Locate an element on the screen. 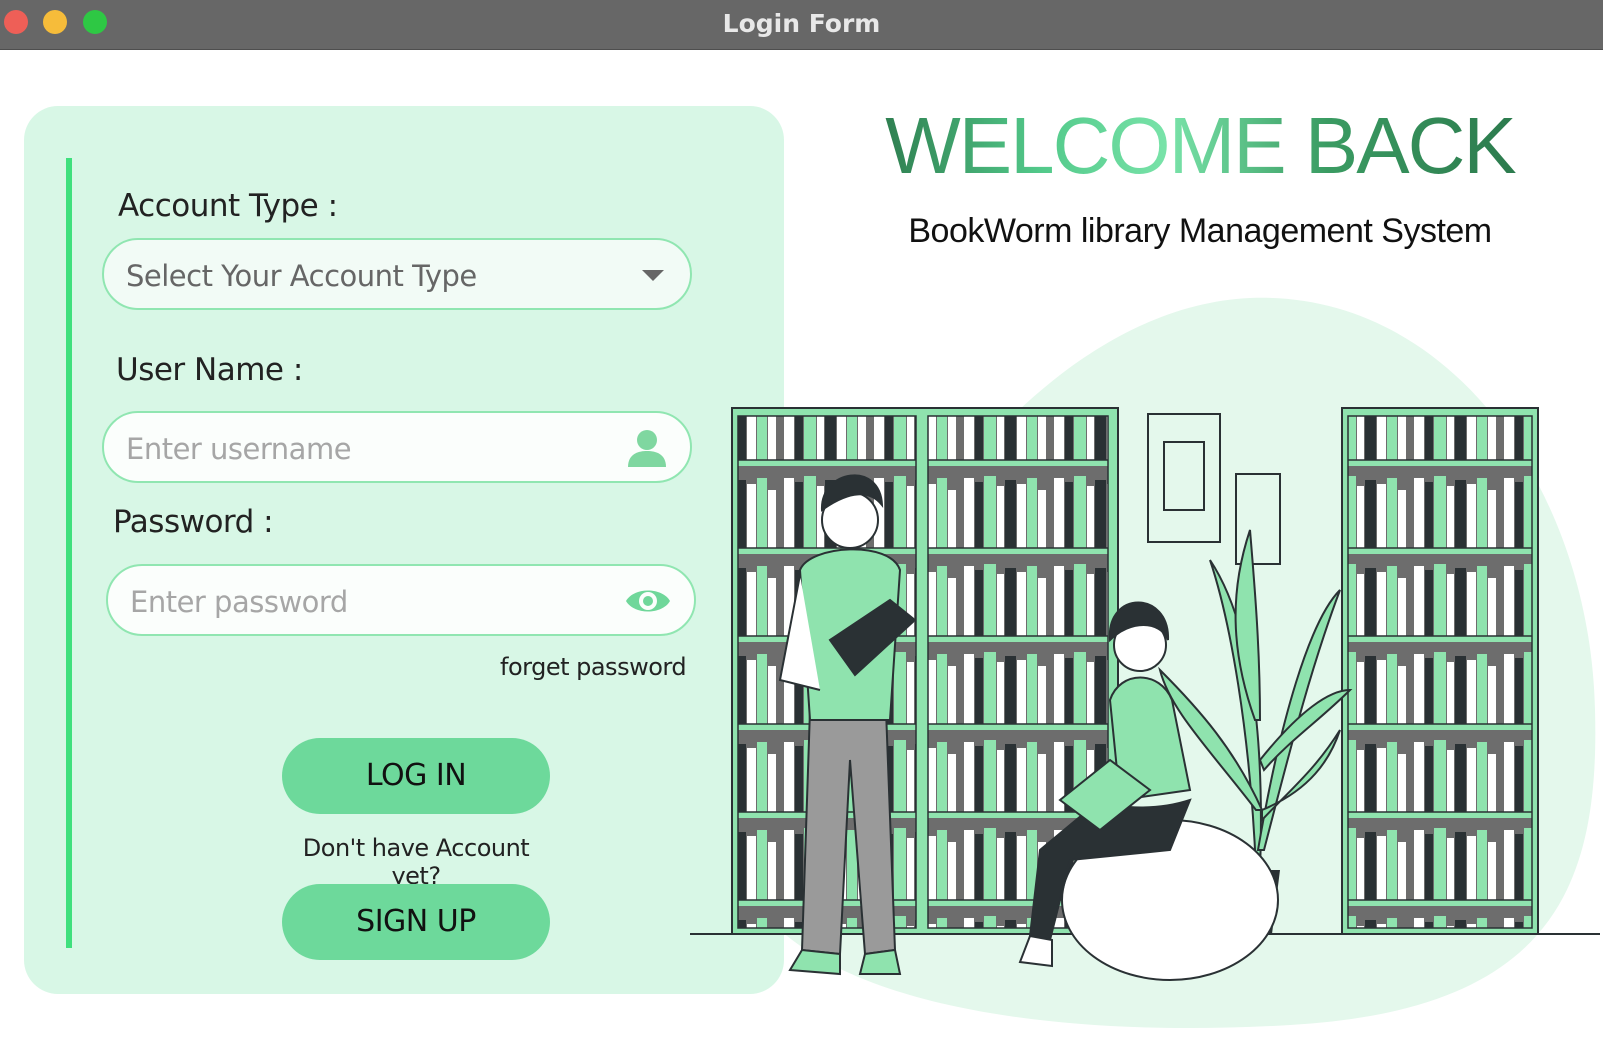  password-label: Password : is located at coordinates (193, 522).